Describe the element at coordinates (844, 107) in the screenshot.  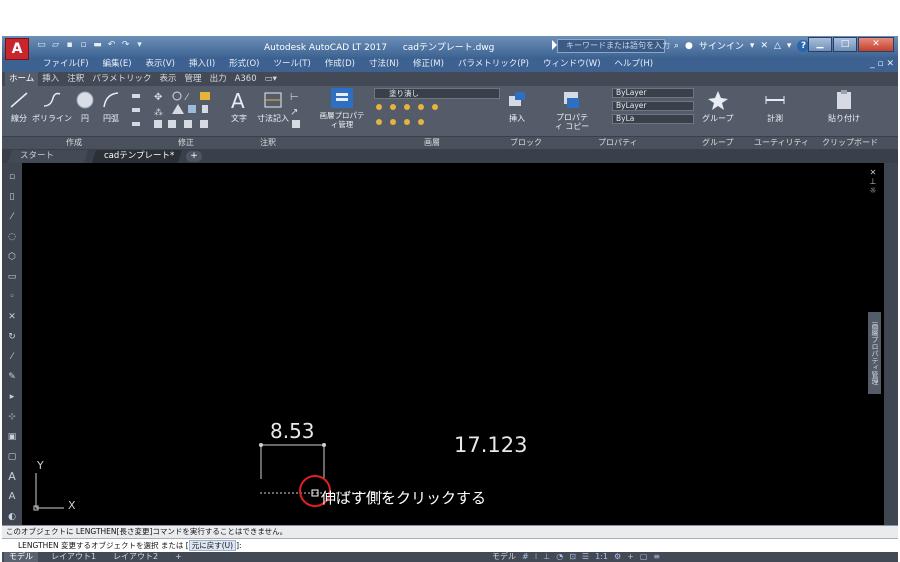
I see `paste-tool: 貼り付け` at that location.